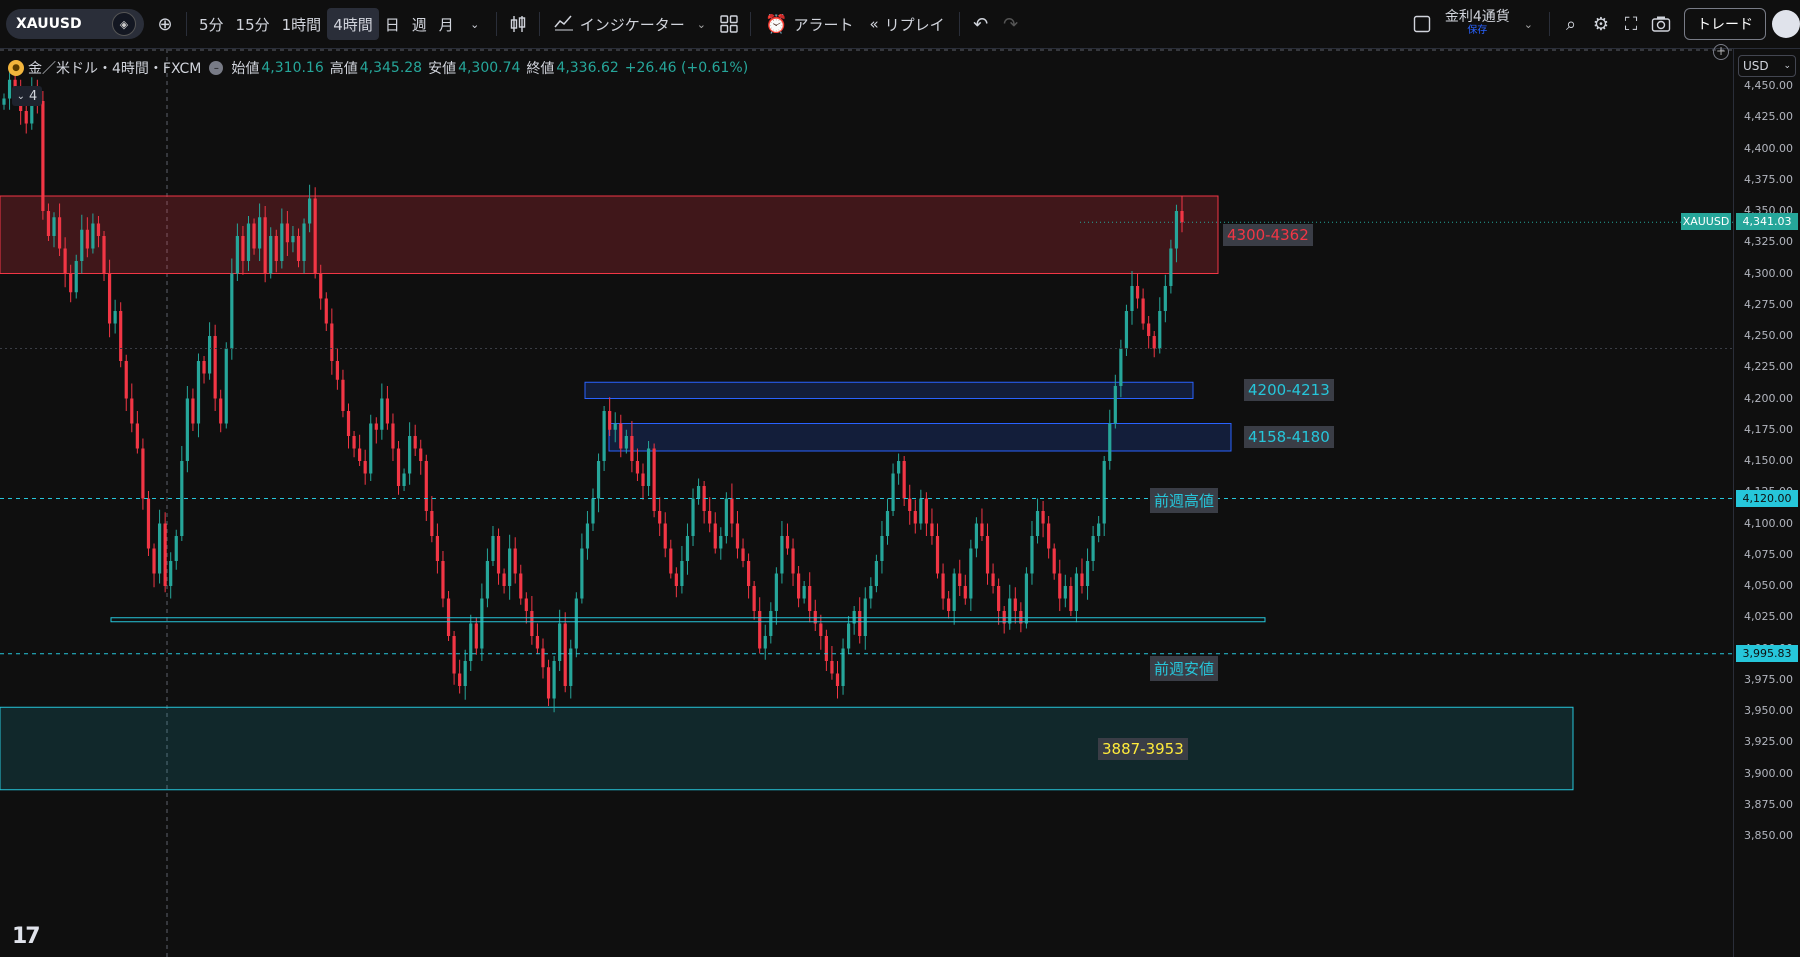 The height and width of the screenshot is (957, 1800). Describe the element at coordinates (729, 24) in the screenshot. I see `templates-grid-icon` at that location.